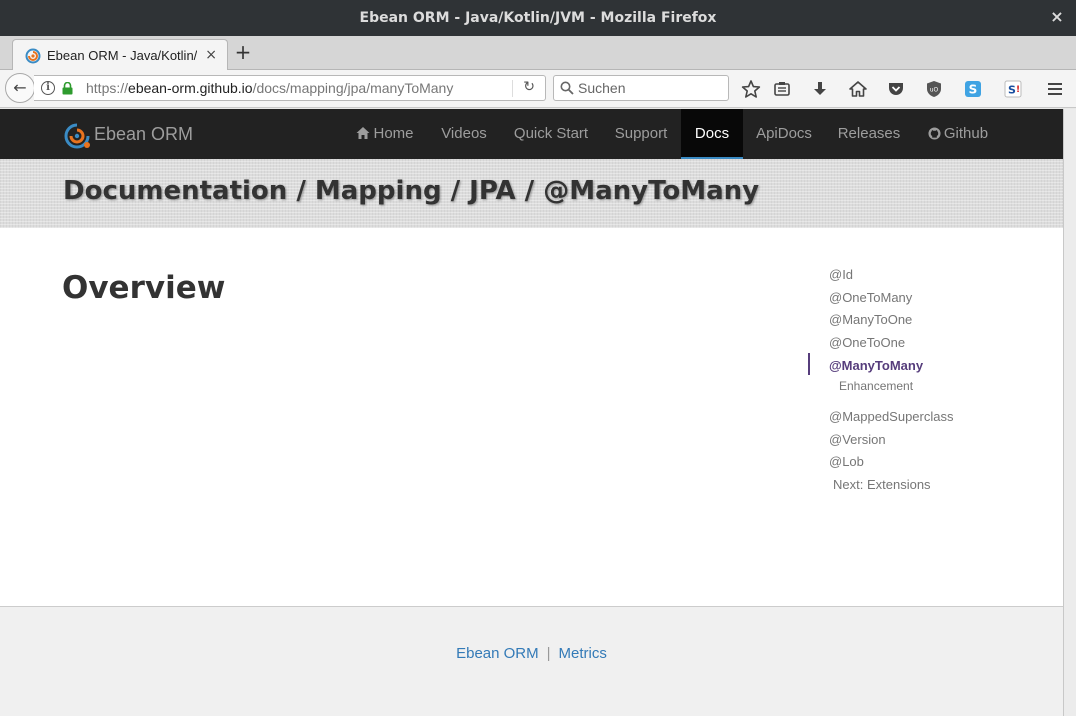 The width and height of the screenshot is (1076, 716). Describe the element at coordinates (353, 88) in the screenshot. I see `url-path: /docs/mapping/jpa/manyToMany` at that location.